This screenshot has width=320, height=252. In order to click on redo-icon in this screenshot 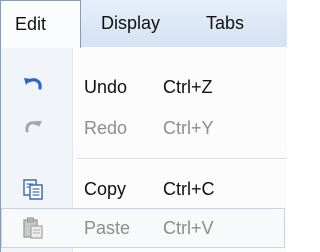, I will do `click(33, 128)`.